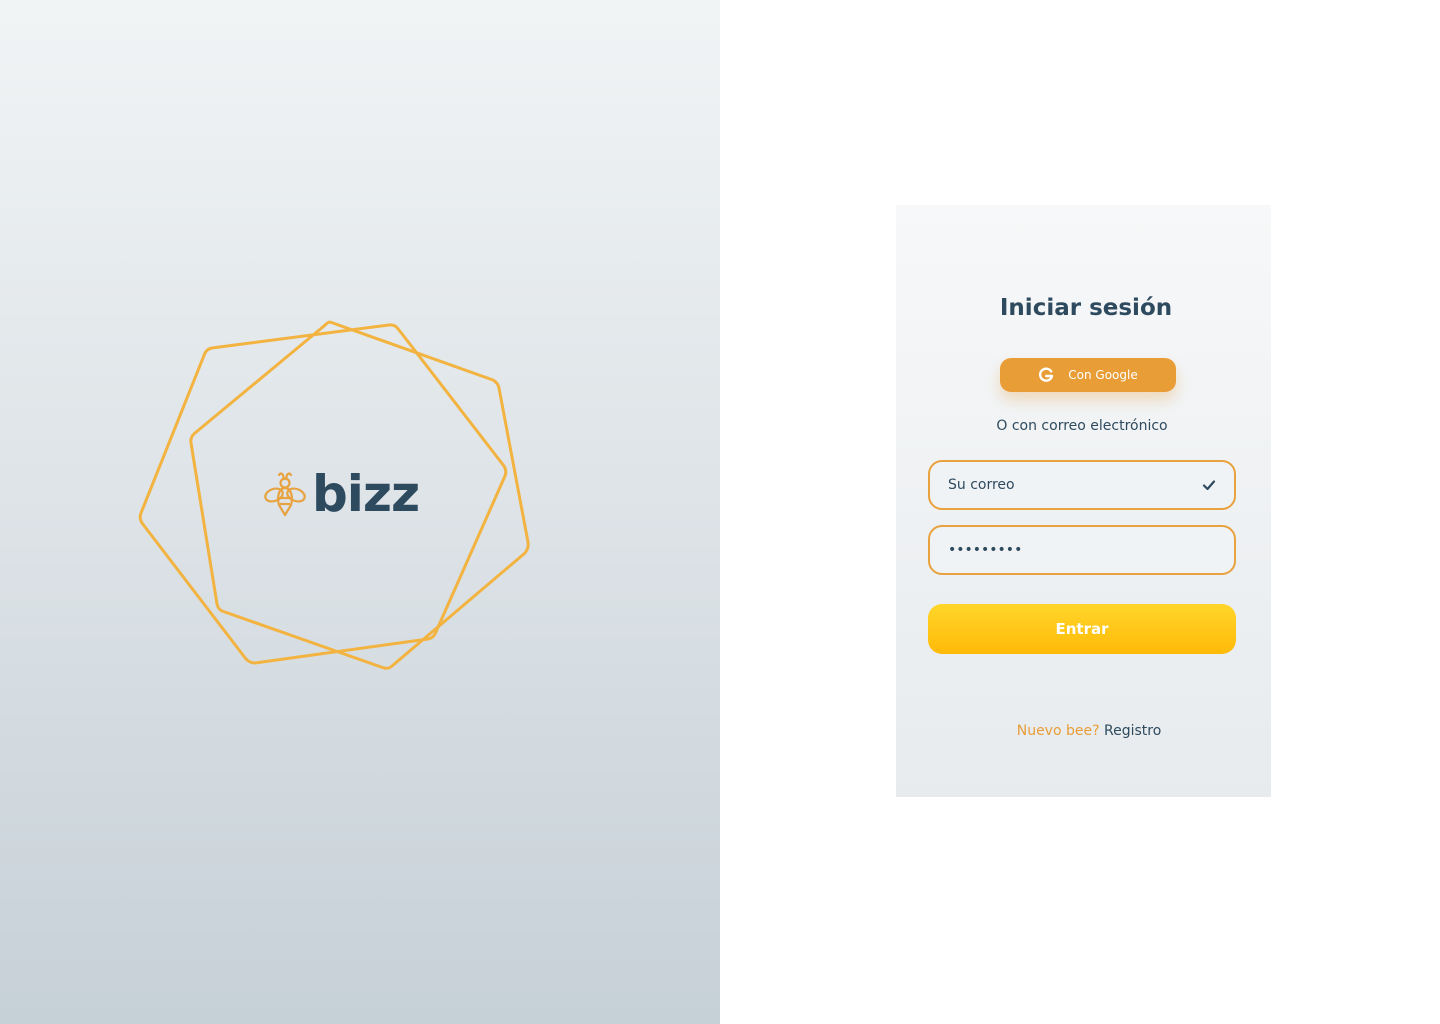 The image size is (1440, 1024). What do you see at coordinates (1086, 308) in the screenshot?
I see `page-title: Iniciar sesión` at bounding box center [1086, 308].